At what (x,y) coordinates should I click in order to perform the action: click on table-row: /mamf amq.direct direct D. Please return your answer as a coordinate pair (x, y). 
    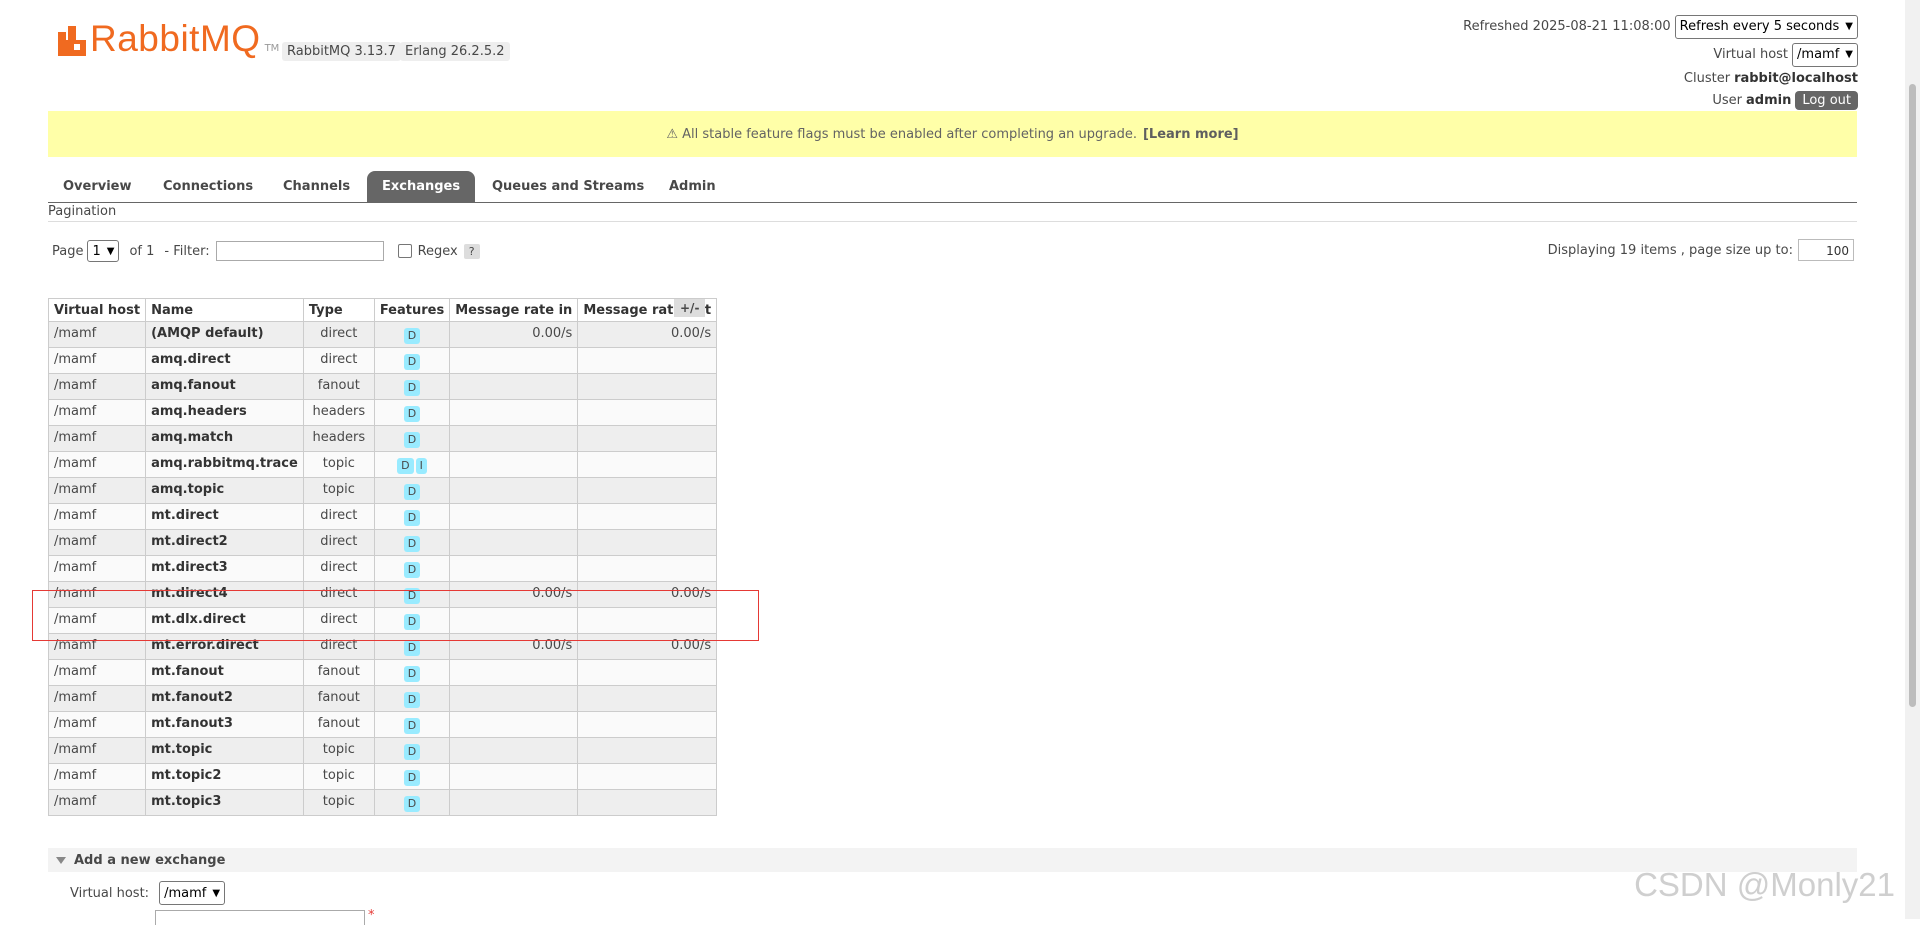
    Looking at the image, I should click on (382, 360).